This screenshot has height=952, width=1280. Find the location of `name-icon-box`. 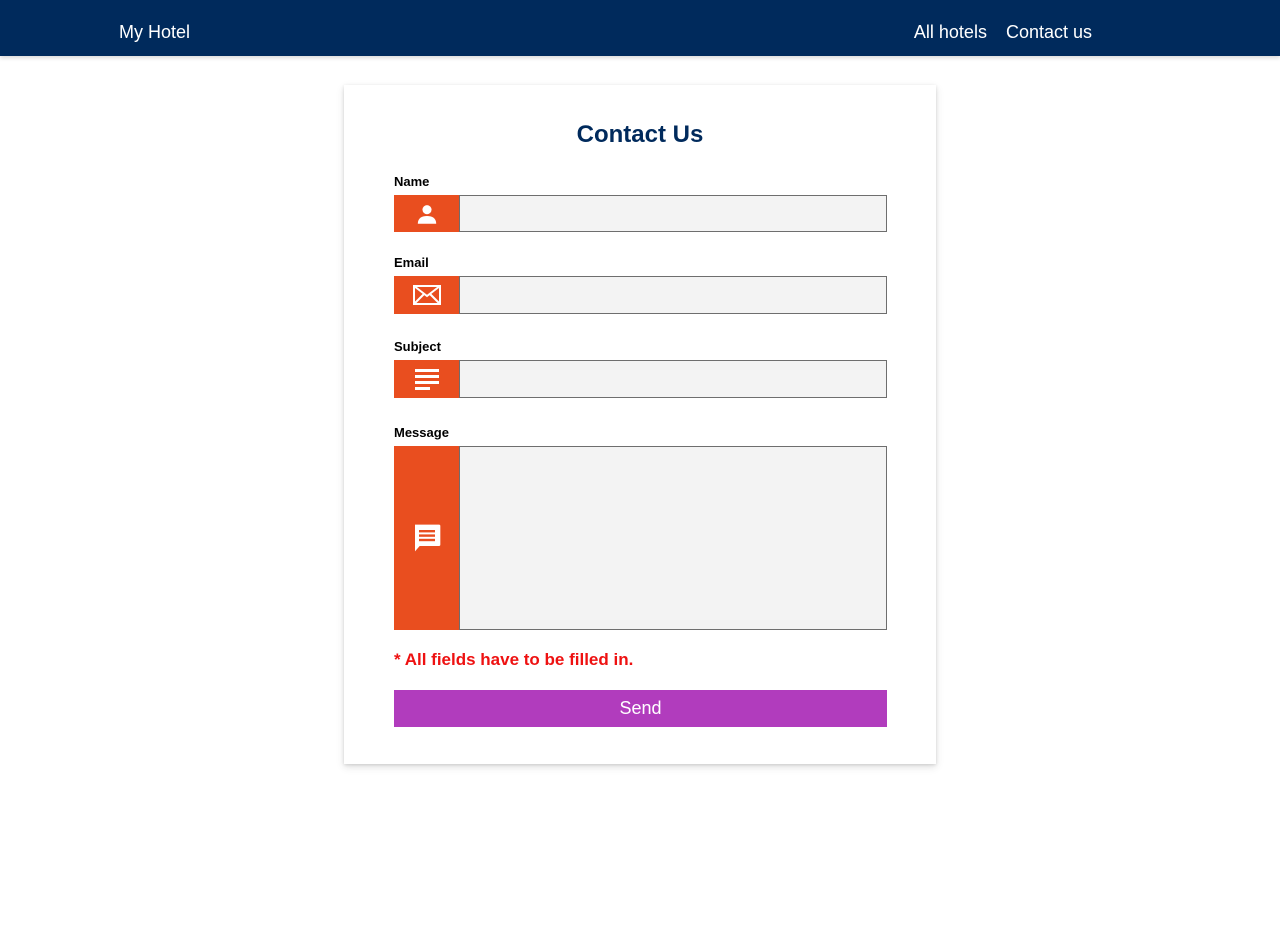

name-icon-box is located at coordinates (426, 213).